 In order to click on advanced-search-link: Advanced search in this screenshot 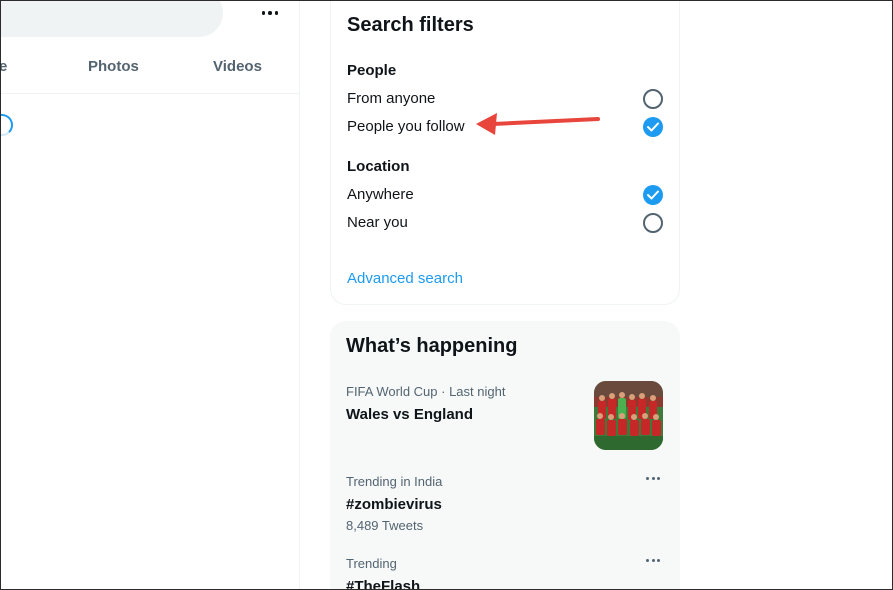, I will do `click(405, 278)`.